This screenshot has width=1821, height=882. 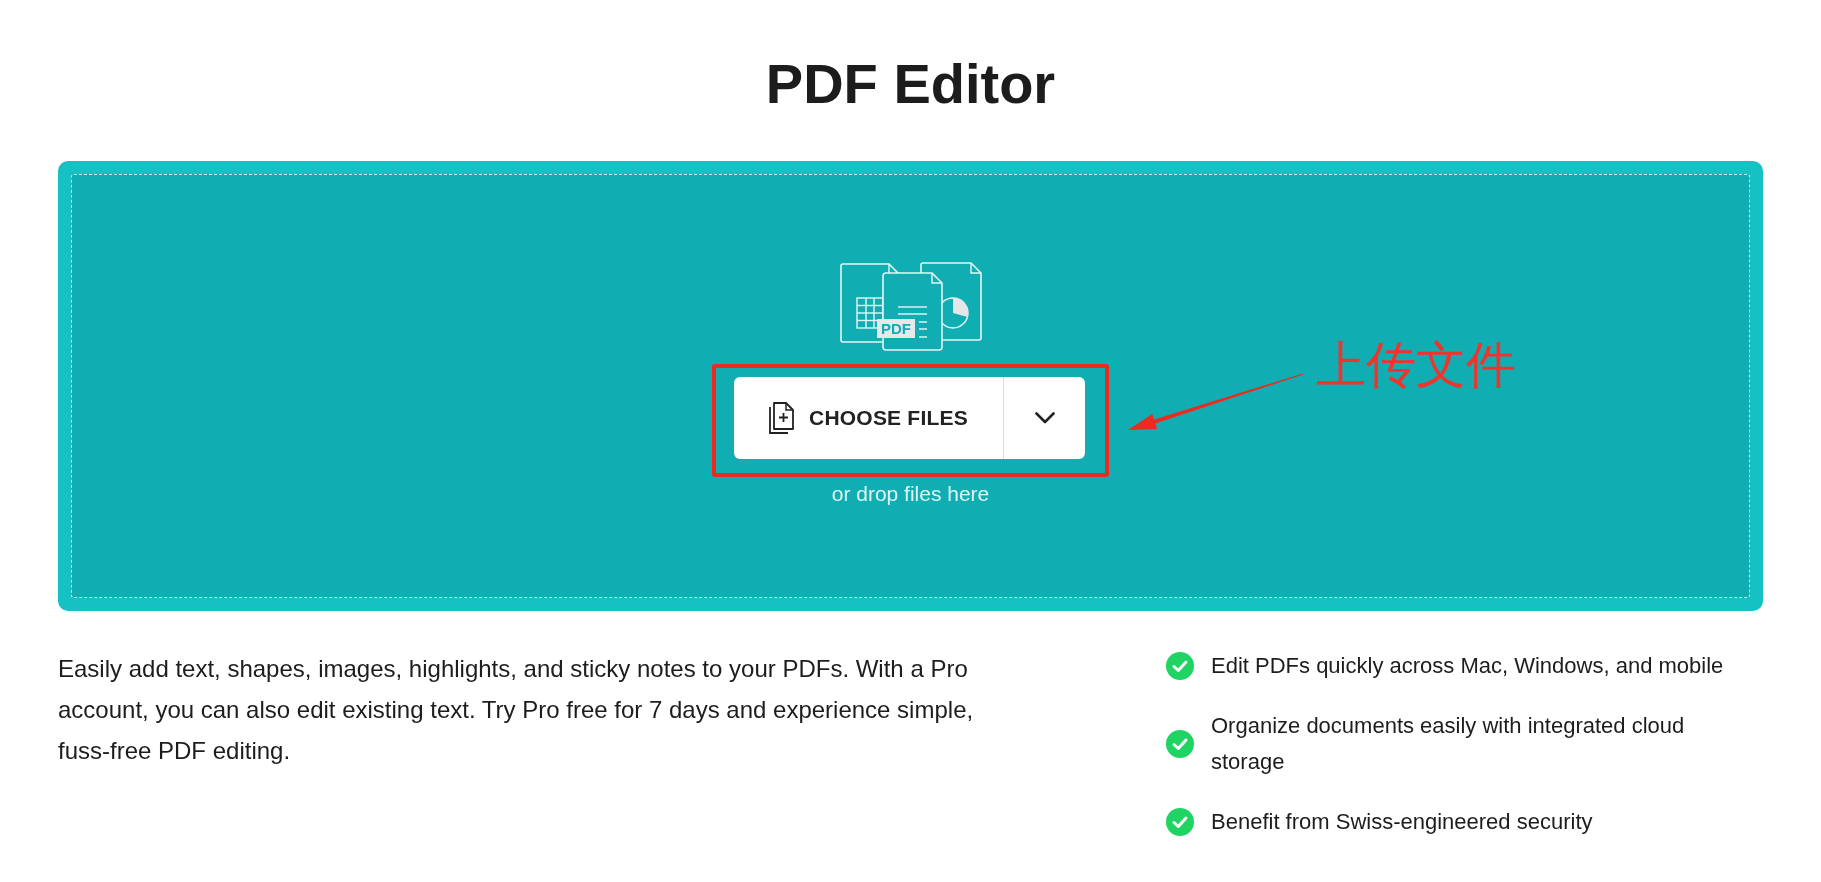 What do you see at coordinates (910, 494) in the screenshot?
I see `drop-hint: or drop files here` at bounding box center [910, 494].